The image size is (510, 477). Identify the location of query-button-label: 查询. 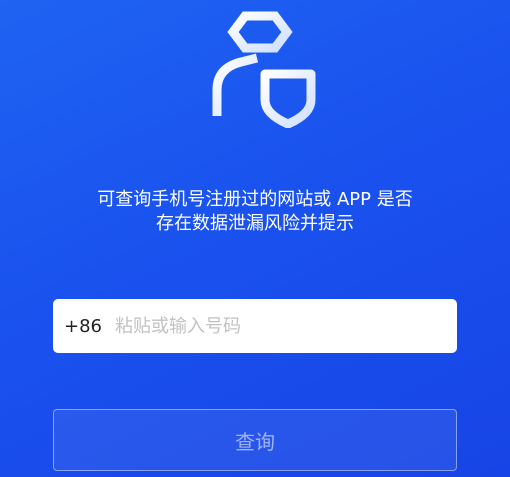
(255, 441).